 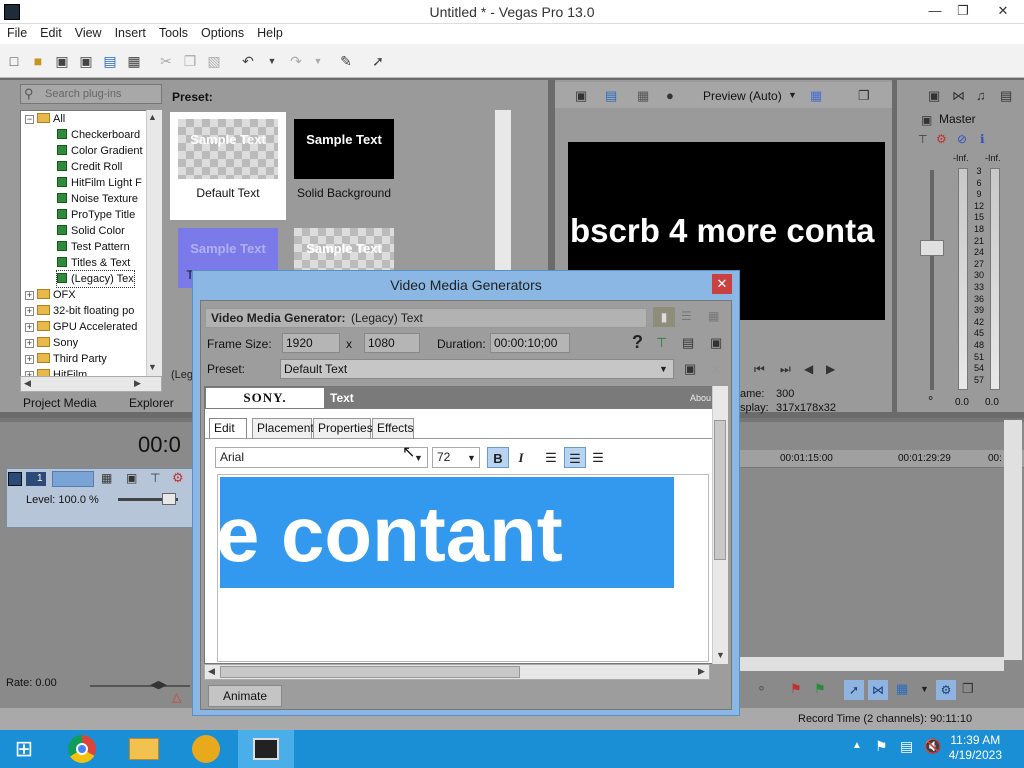 What do you see at coordinates (941, 139) in the screenshot?
I see `gear-icon: ⚙` at bounding box center [941, 139].